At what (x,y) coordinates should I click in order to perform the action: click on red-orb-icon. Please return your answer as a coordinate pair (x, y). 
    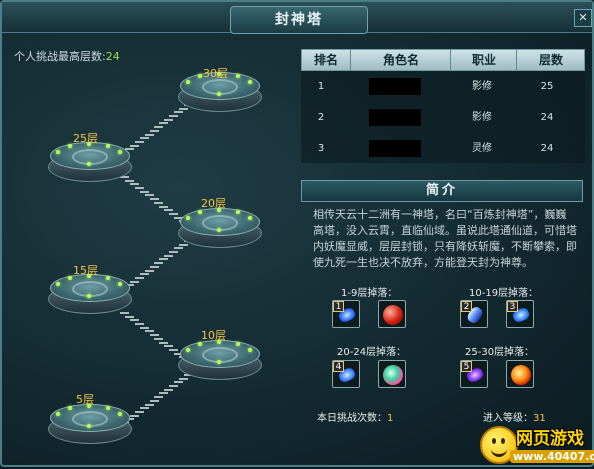
    Looking at the image, I should click on (393, 315).